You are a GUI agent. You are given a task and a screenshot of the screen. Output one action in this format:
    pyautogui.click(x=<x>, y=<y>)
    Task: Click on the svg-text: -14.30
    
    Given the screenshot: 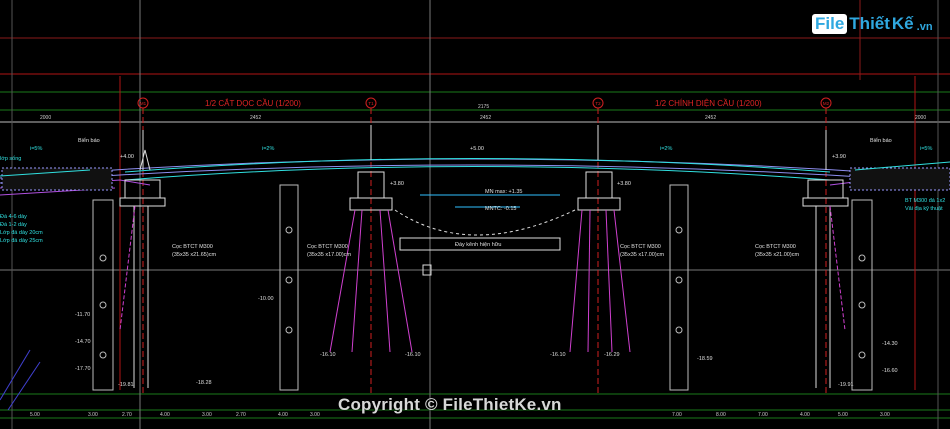 What is the action you would take?
    pyautogui.click(x=890, y=344)
    